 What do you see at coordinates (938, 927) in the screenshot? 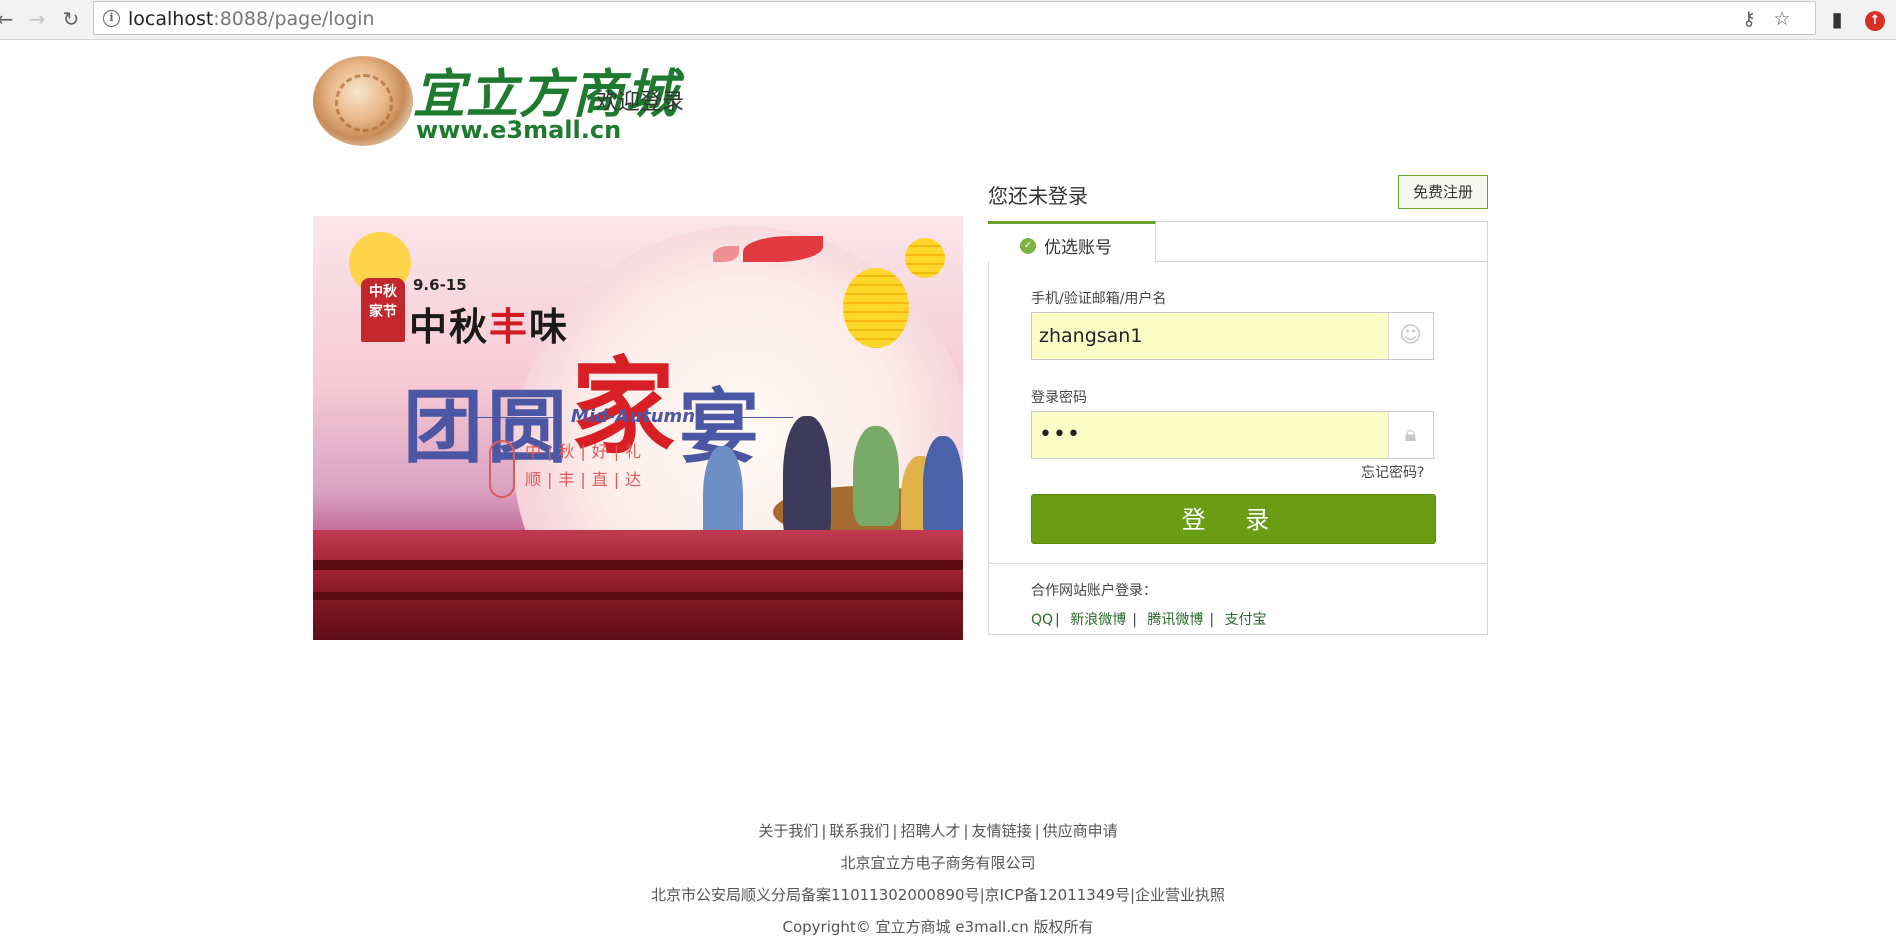
I see `footer-copyright: Copyright© 宜立方商城 e3mall.cn 版权所有` at bounding box center [938, 927].